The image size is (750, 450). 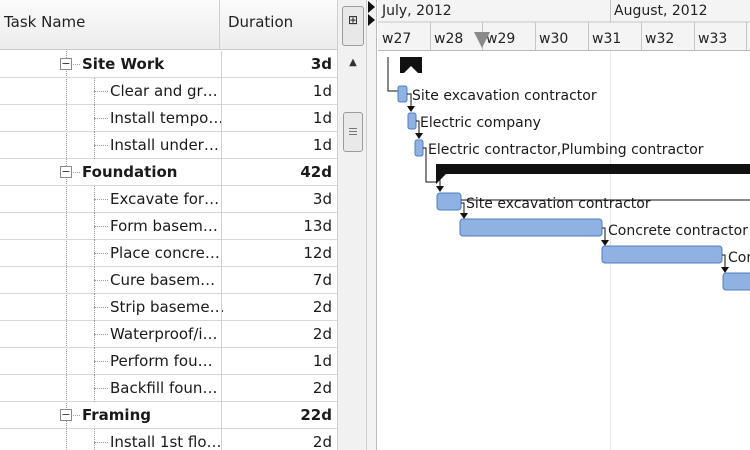 I want to click on task-row: Perform fou… 1d, so click(x=168, y=361).